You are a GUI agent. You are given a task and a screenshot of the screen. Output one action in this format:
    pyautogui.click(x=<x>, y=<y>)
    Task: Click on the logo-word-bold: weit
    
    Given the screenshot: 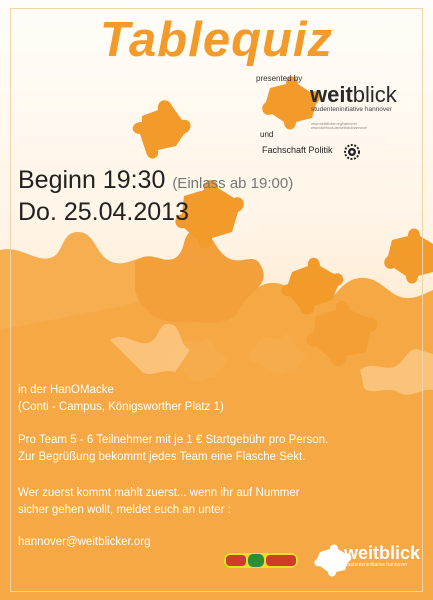 What is the action you would take?
    pyautogui.click(x=331, y=94)
    